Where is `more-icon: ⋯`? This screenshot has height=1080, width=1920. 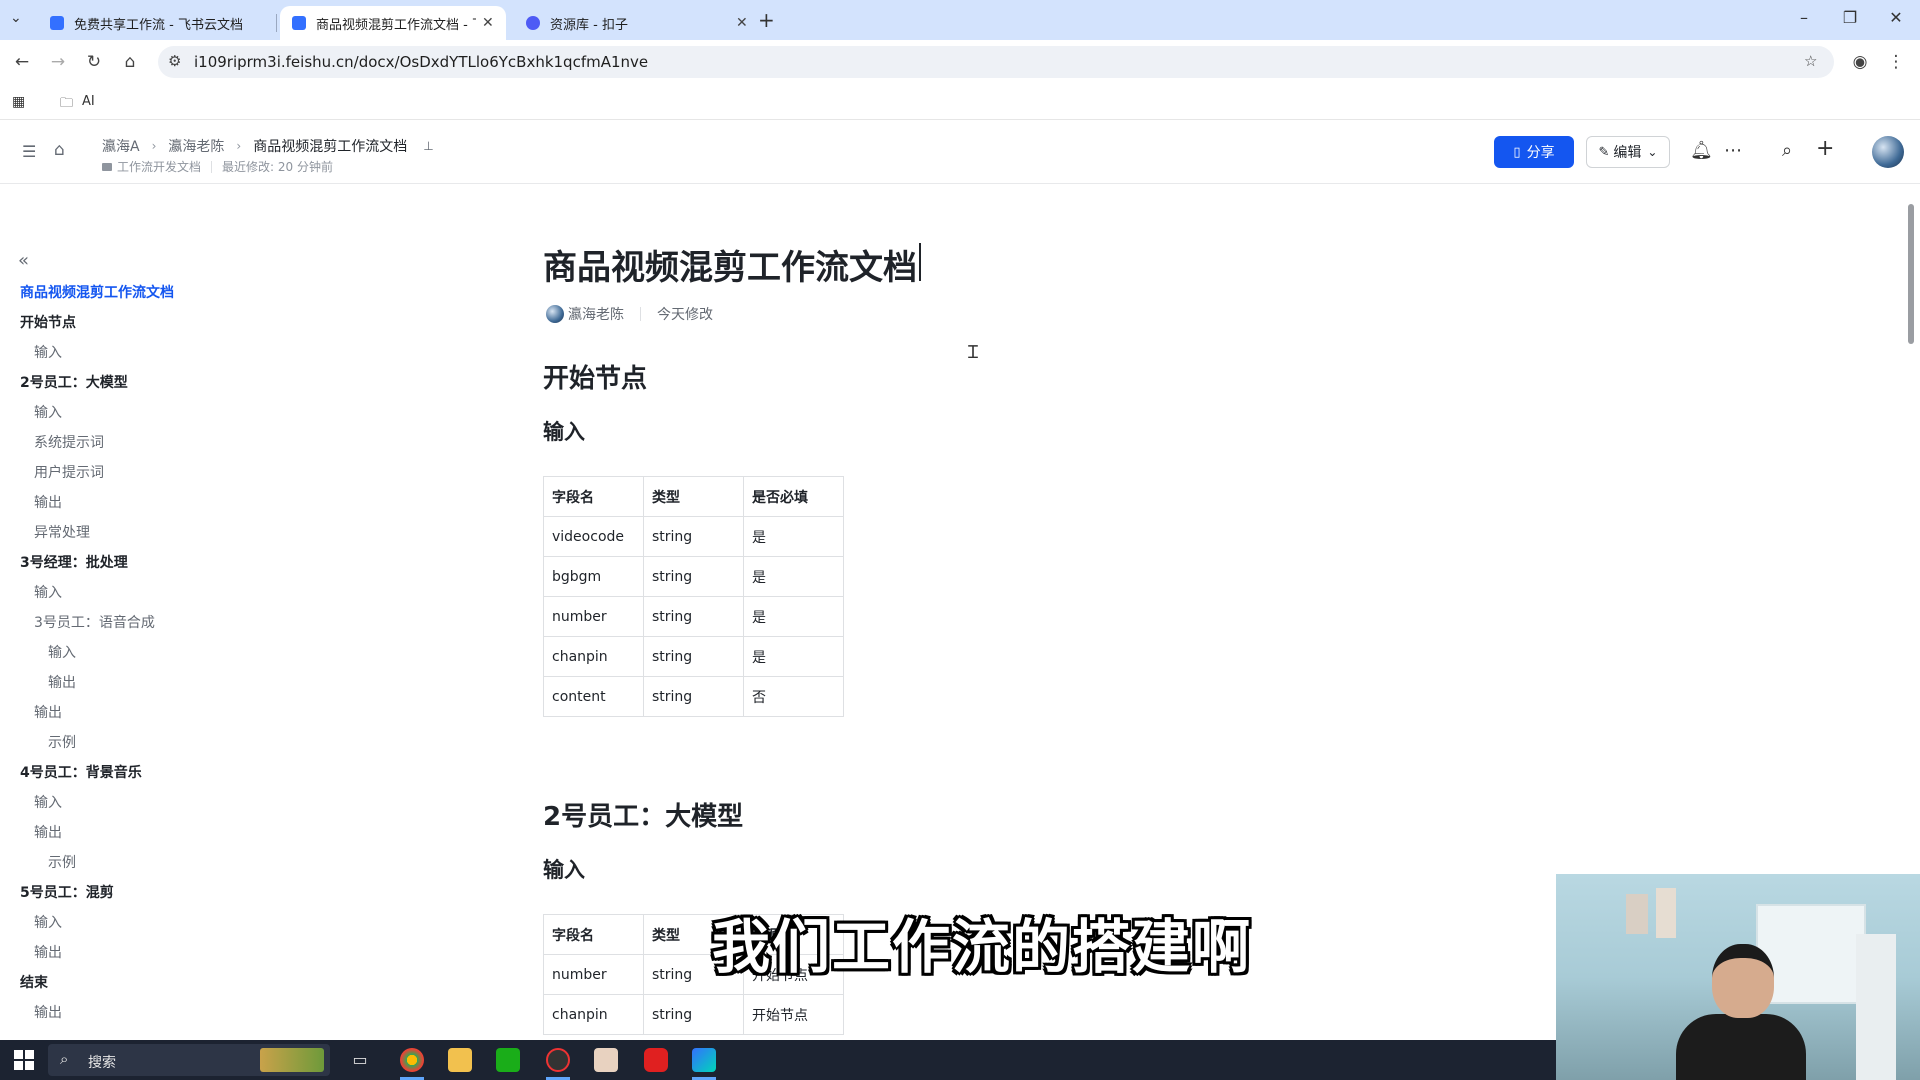 more-icon: ⋯ is located at coordinates (1733, 150).